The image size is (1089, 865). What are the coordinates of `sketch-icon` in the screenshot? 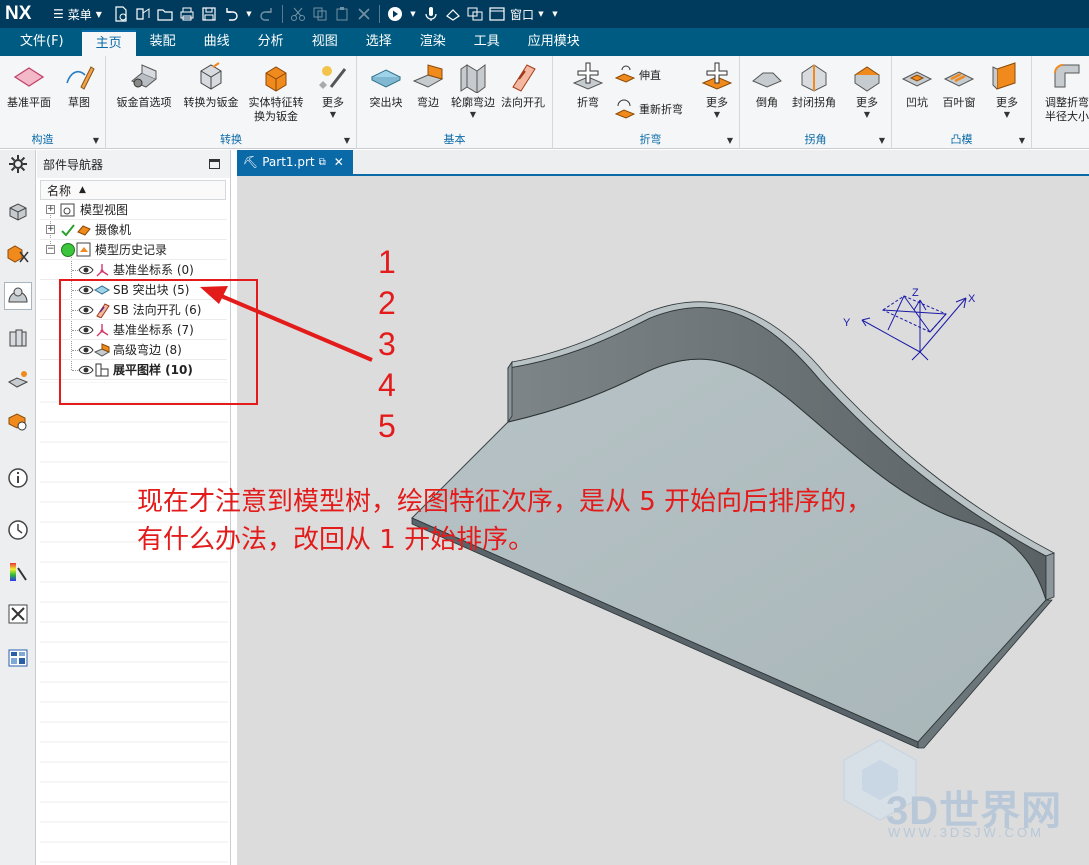 It's located at (79, 77).